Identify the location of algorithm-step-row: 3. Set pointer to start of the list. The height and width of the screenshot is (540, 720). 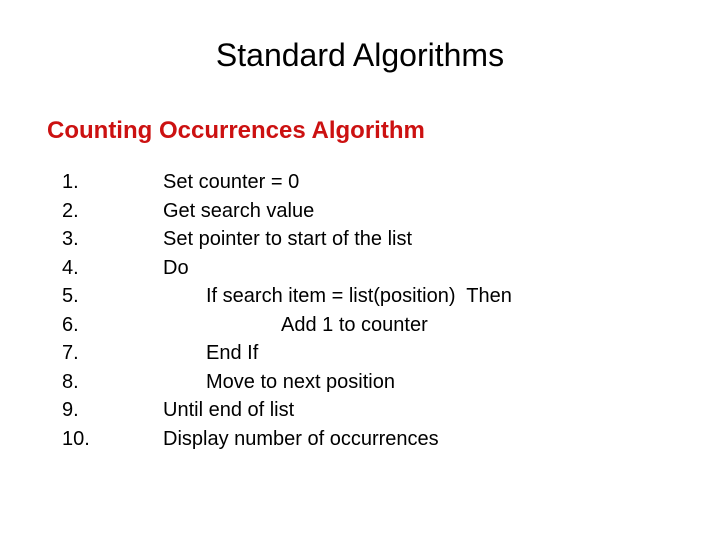
(360, 239).